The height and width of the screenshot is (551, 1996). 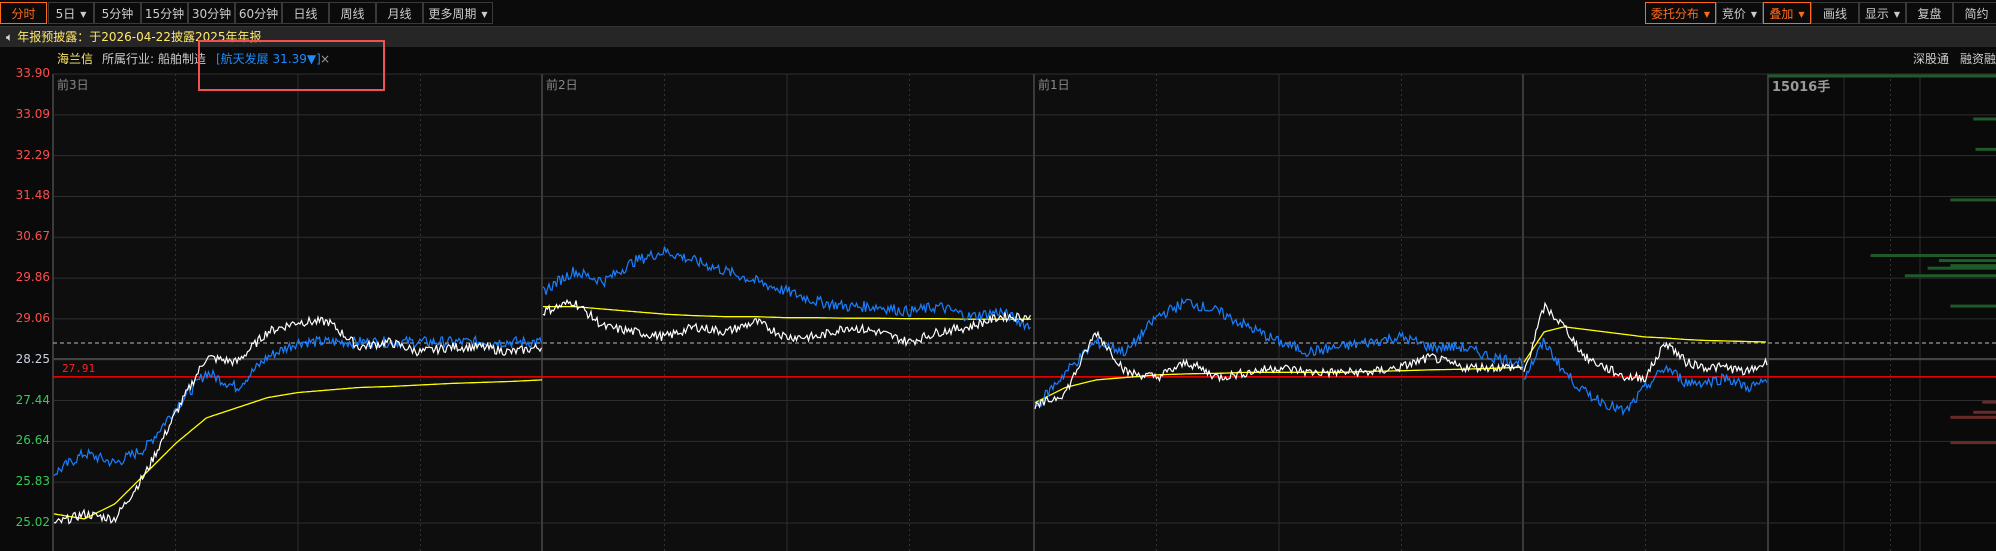 I want to click on tab-label: 30分钟, so click(x=211, y=14).